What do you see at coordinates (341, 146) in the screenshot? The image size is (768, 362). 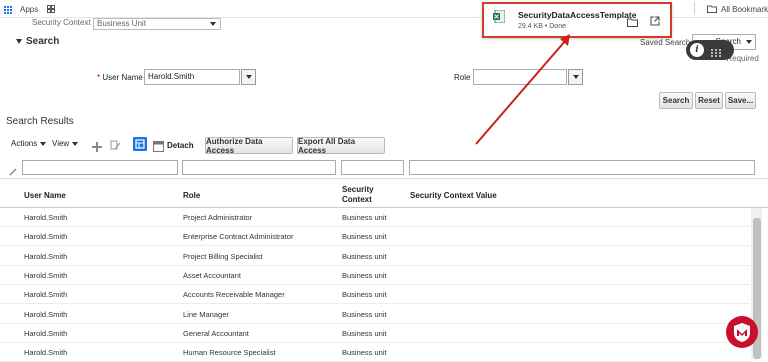 I see `export-all-data-access-button: Export All Data Access` at bounding box center [341, 146].